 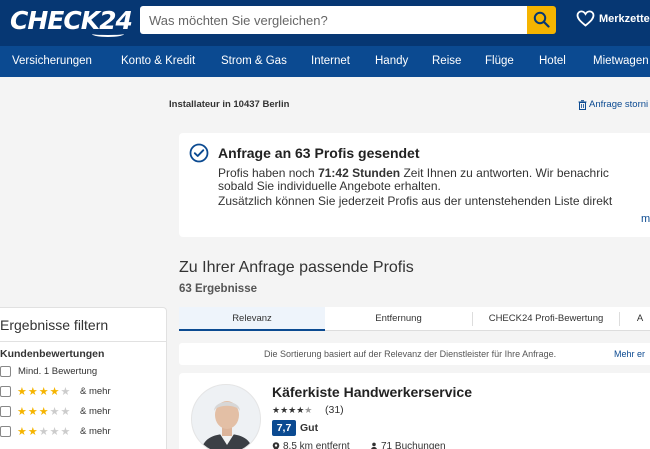 What do you see at coordinates (504, 173) in the screenshot?
I see `line1-suffix: Zeit Ihnen zu antworten. Wir benachric` at bounding box center [504, 173].